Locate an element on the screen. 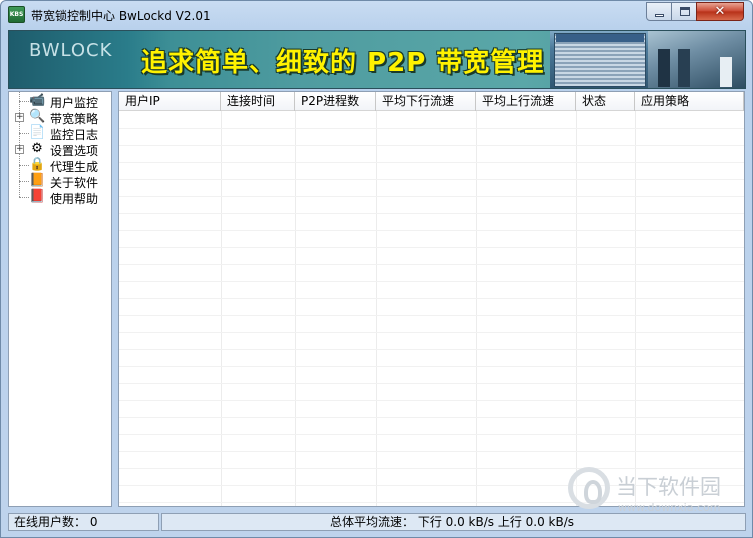  tree-item-user-monitor: 📹 用户监控 is located at coordinates (60, 101).